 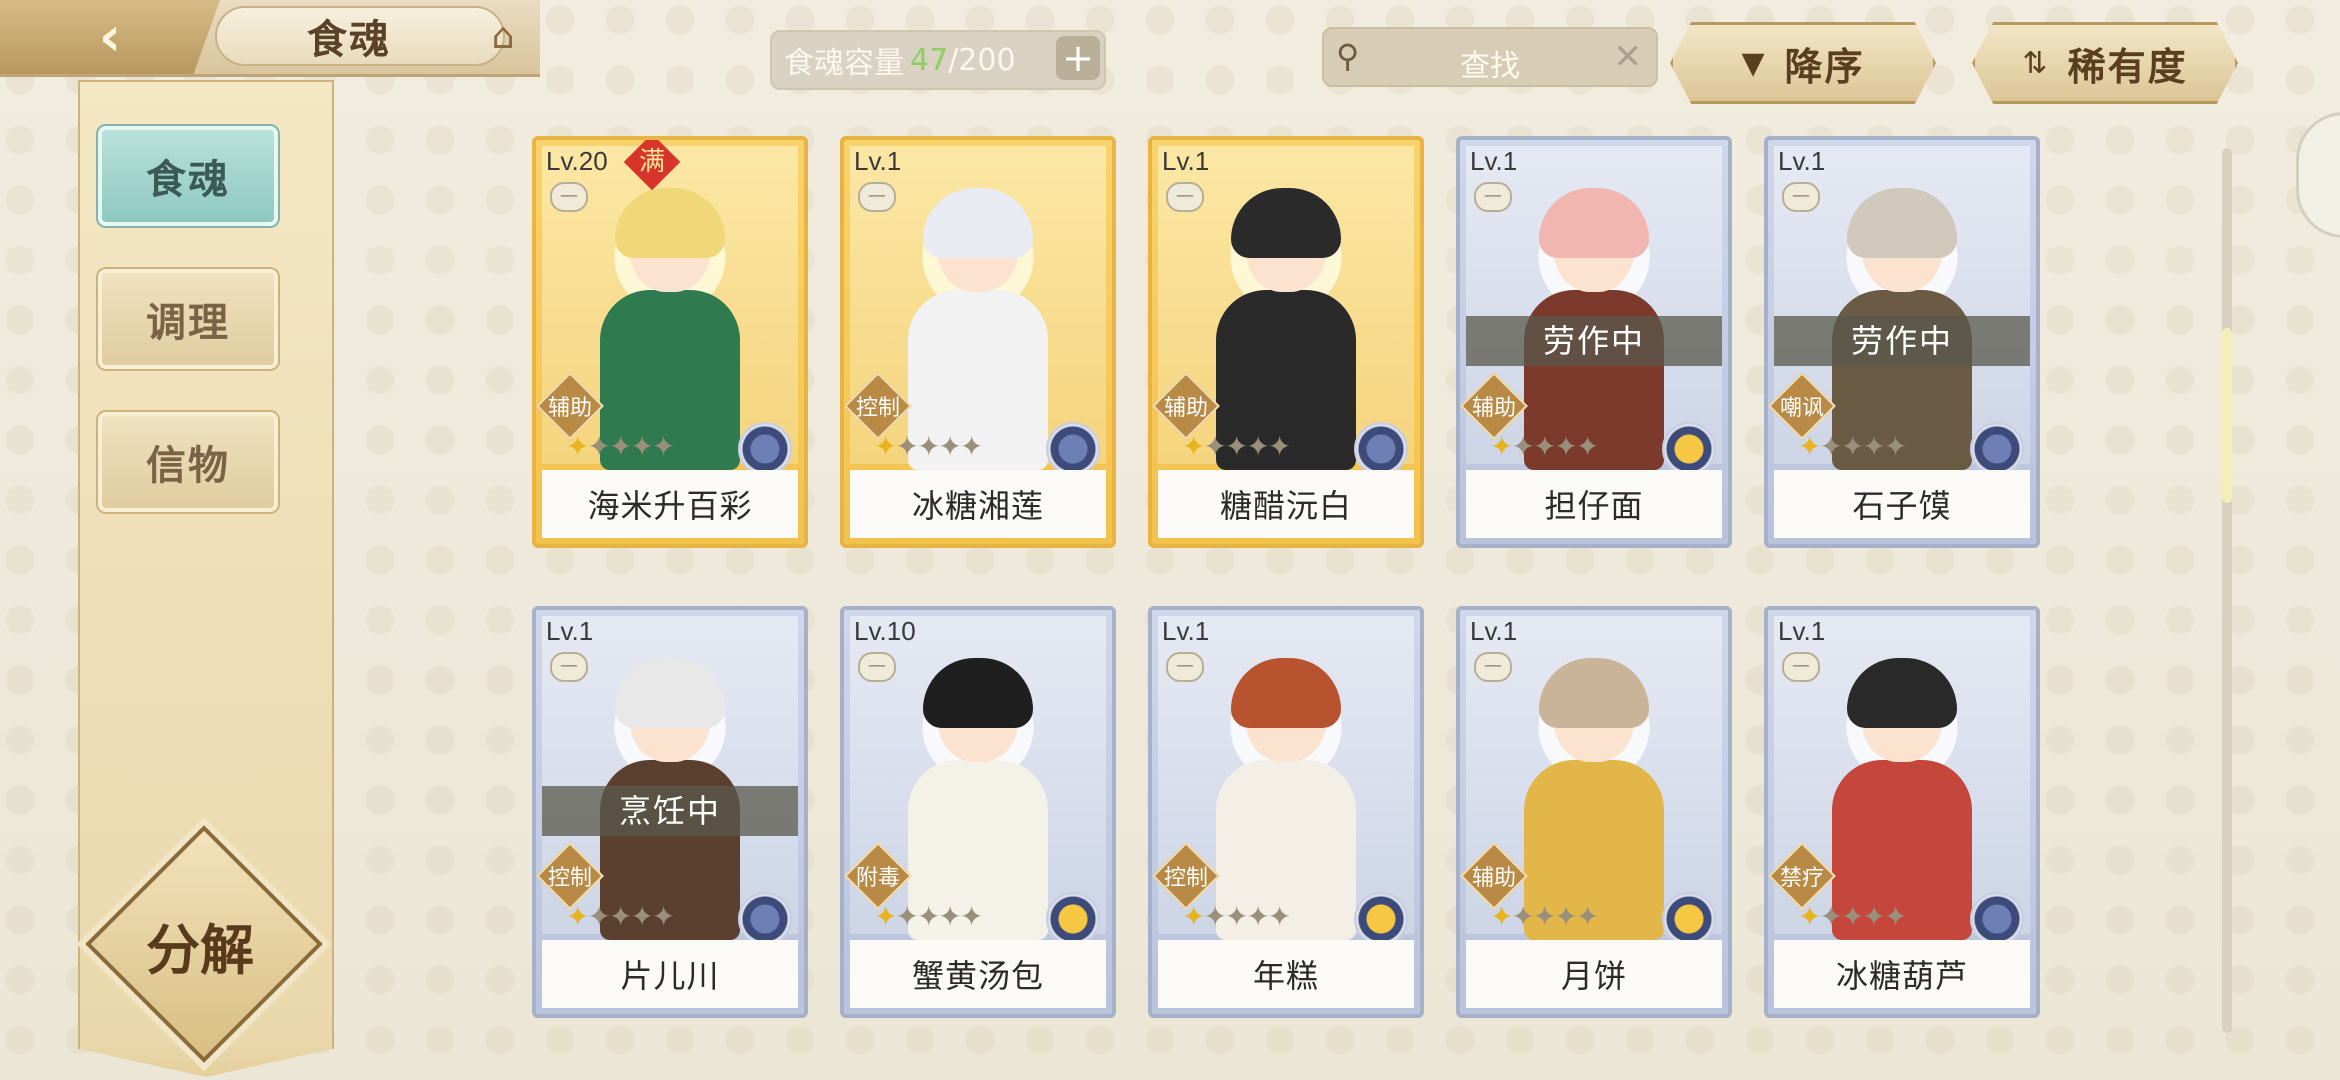 What do you see at coordinates (1286, 974) in the screenshot?
I see `card-name: 年糕` at bounding box center [1286, 974].